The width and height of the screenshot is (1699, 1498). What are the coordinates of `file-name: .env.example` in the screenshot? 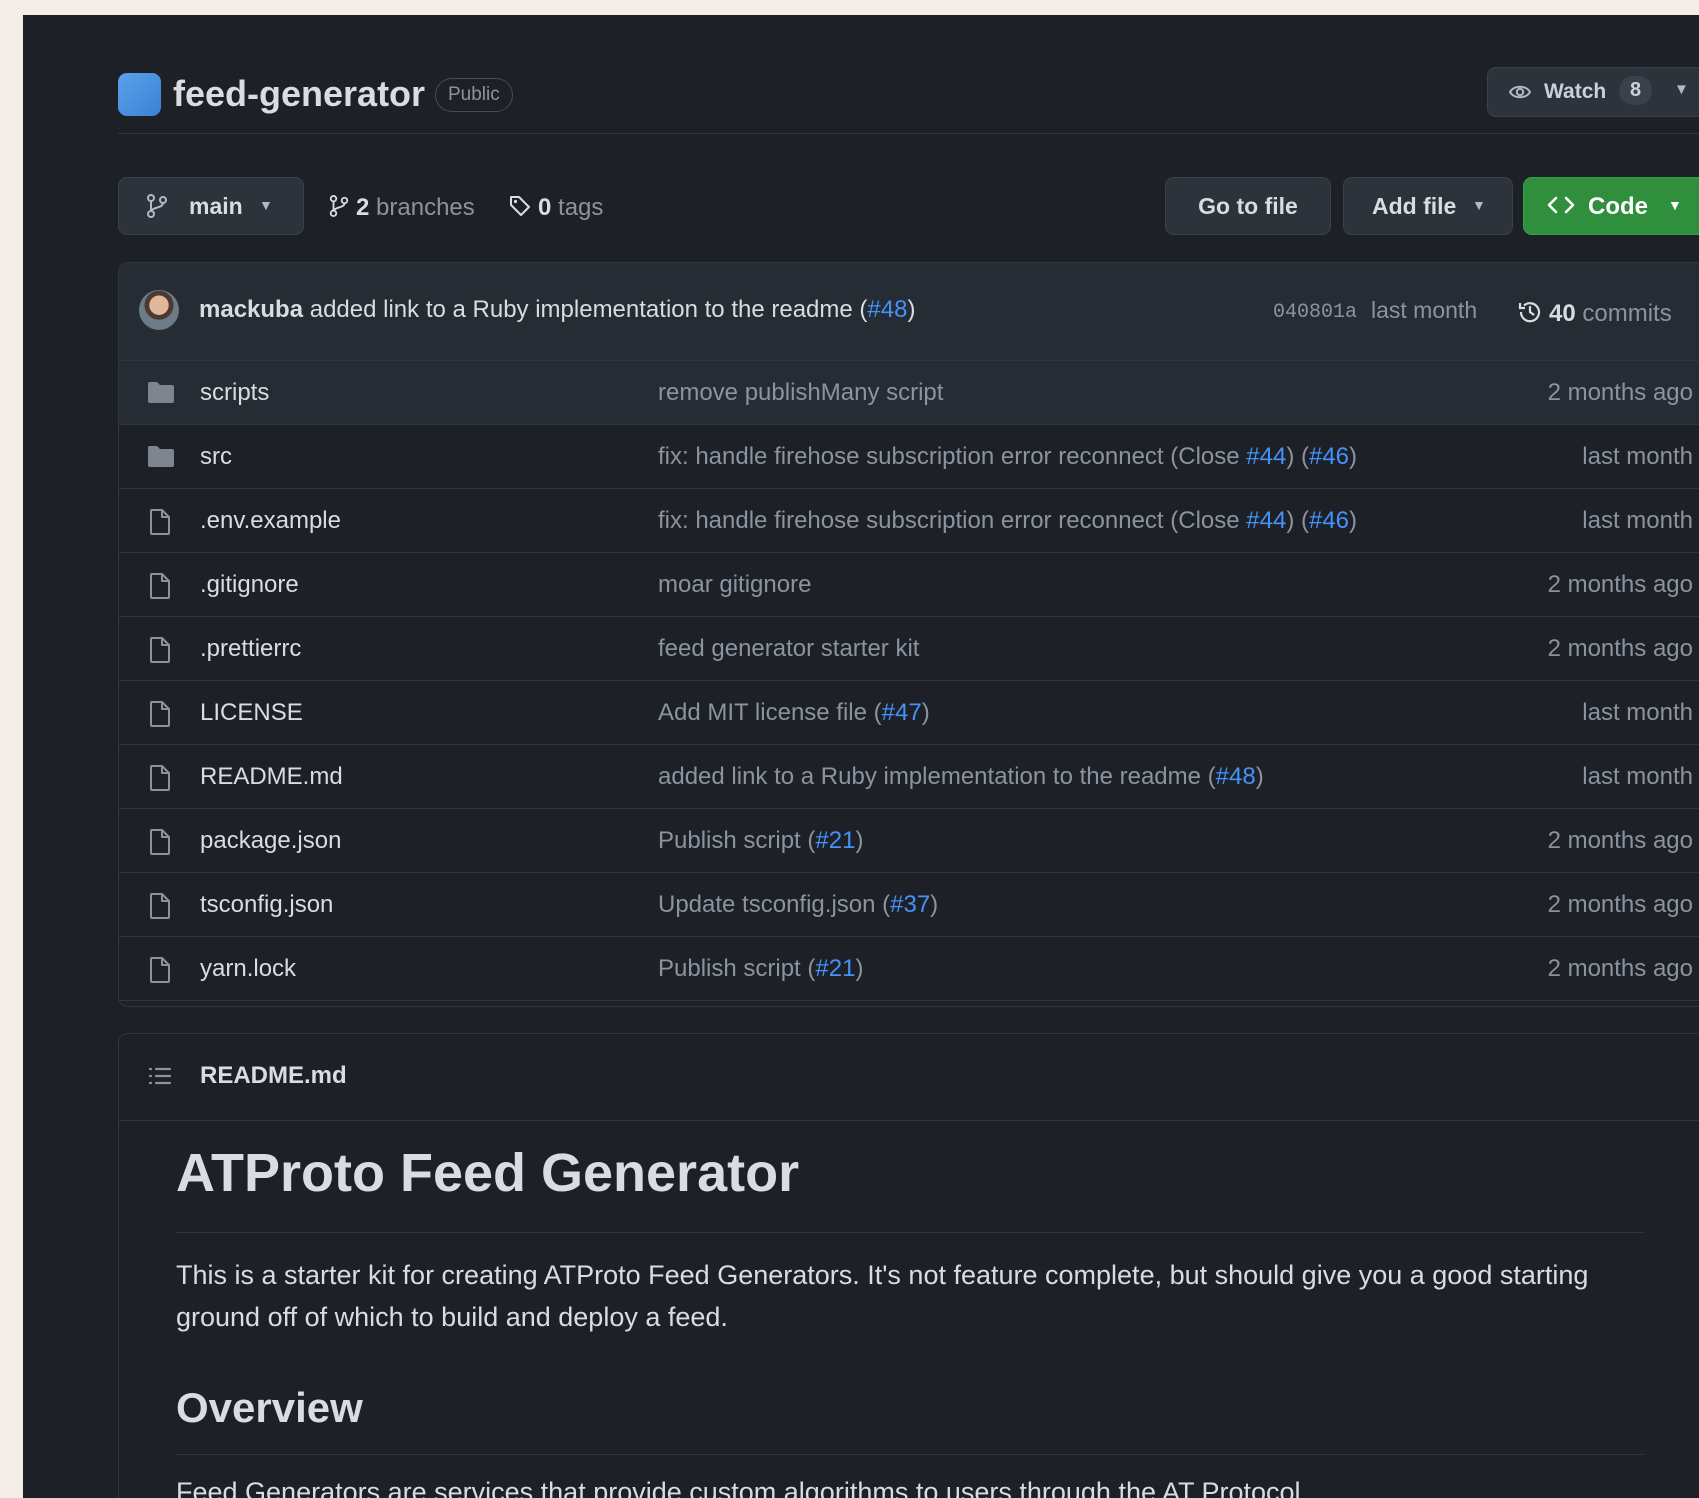 It's located at (270, 521).